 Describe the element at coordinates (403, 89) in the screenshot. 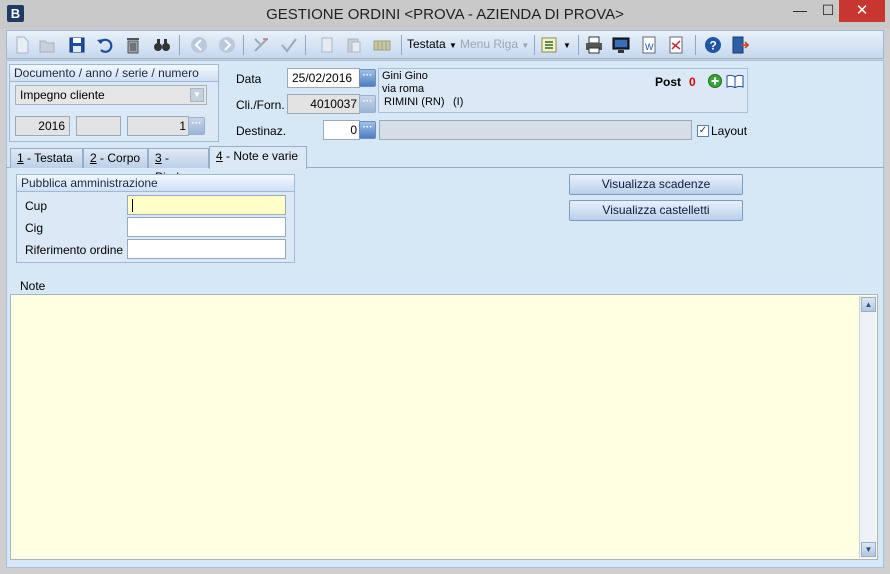

I see `customer-street: via roma` at that location.